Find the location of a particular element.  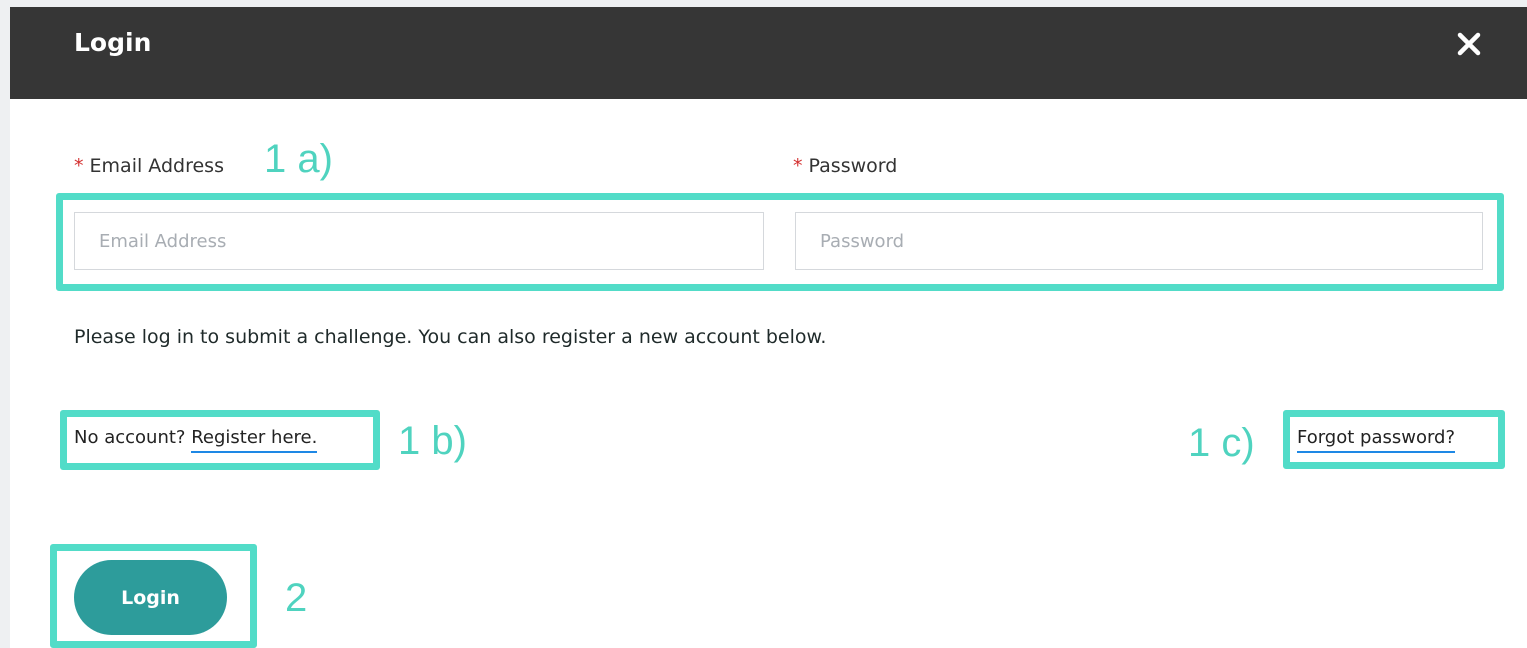

email-label: * Email Address is located at coordinates (149, 166).